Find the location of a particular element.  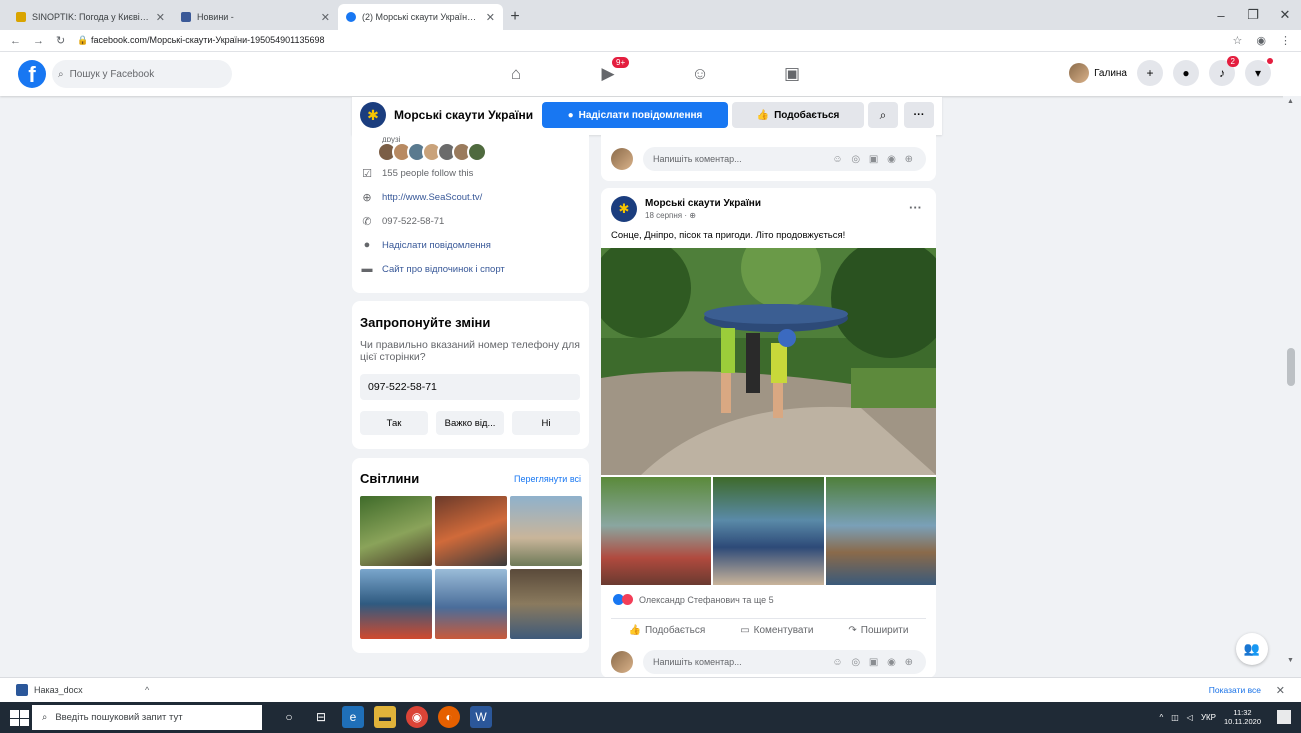

nav-gaming: ▣ is located at coordinates (792, 74).